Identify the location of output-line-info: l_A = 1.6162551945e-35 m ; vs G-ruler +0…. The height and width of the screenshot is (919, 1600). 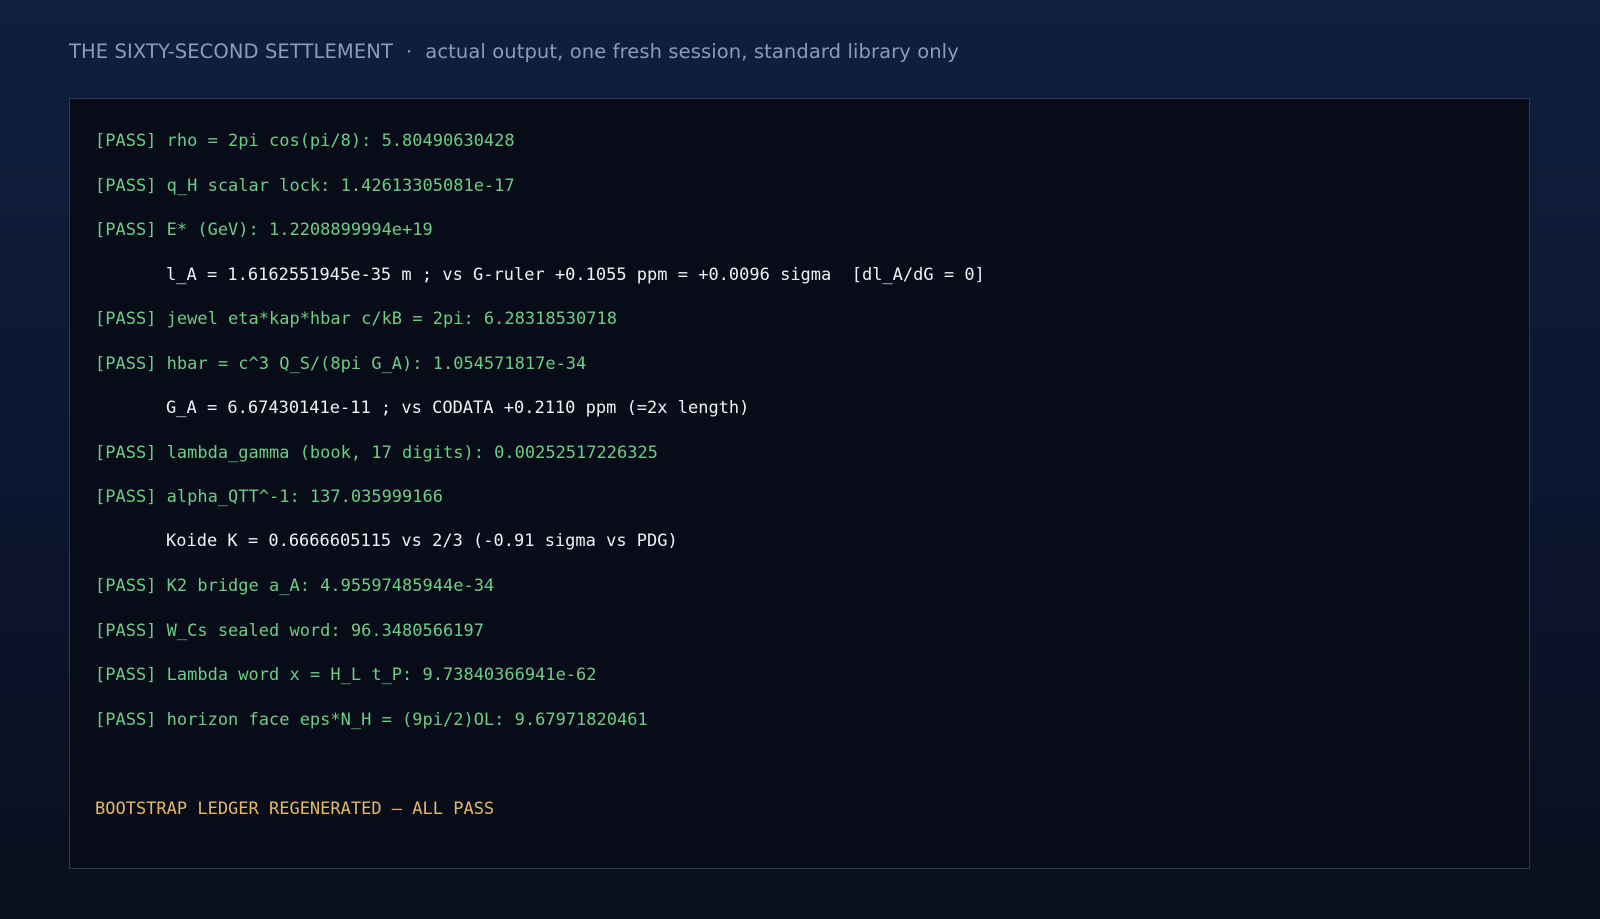
(575, 275).